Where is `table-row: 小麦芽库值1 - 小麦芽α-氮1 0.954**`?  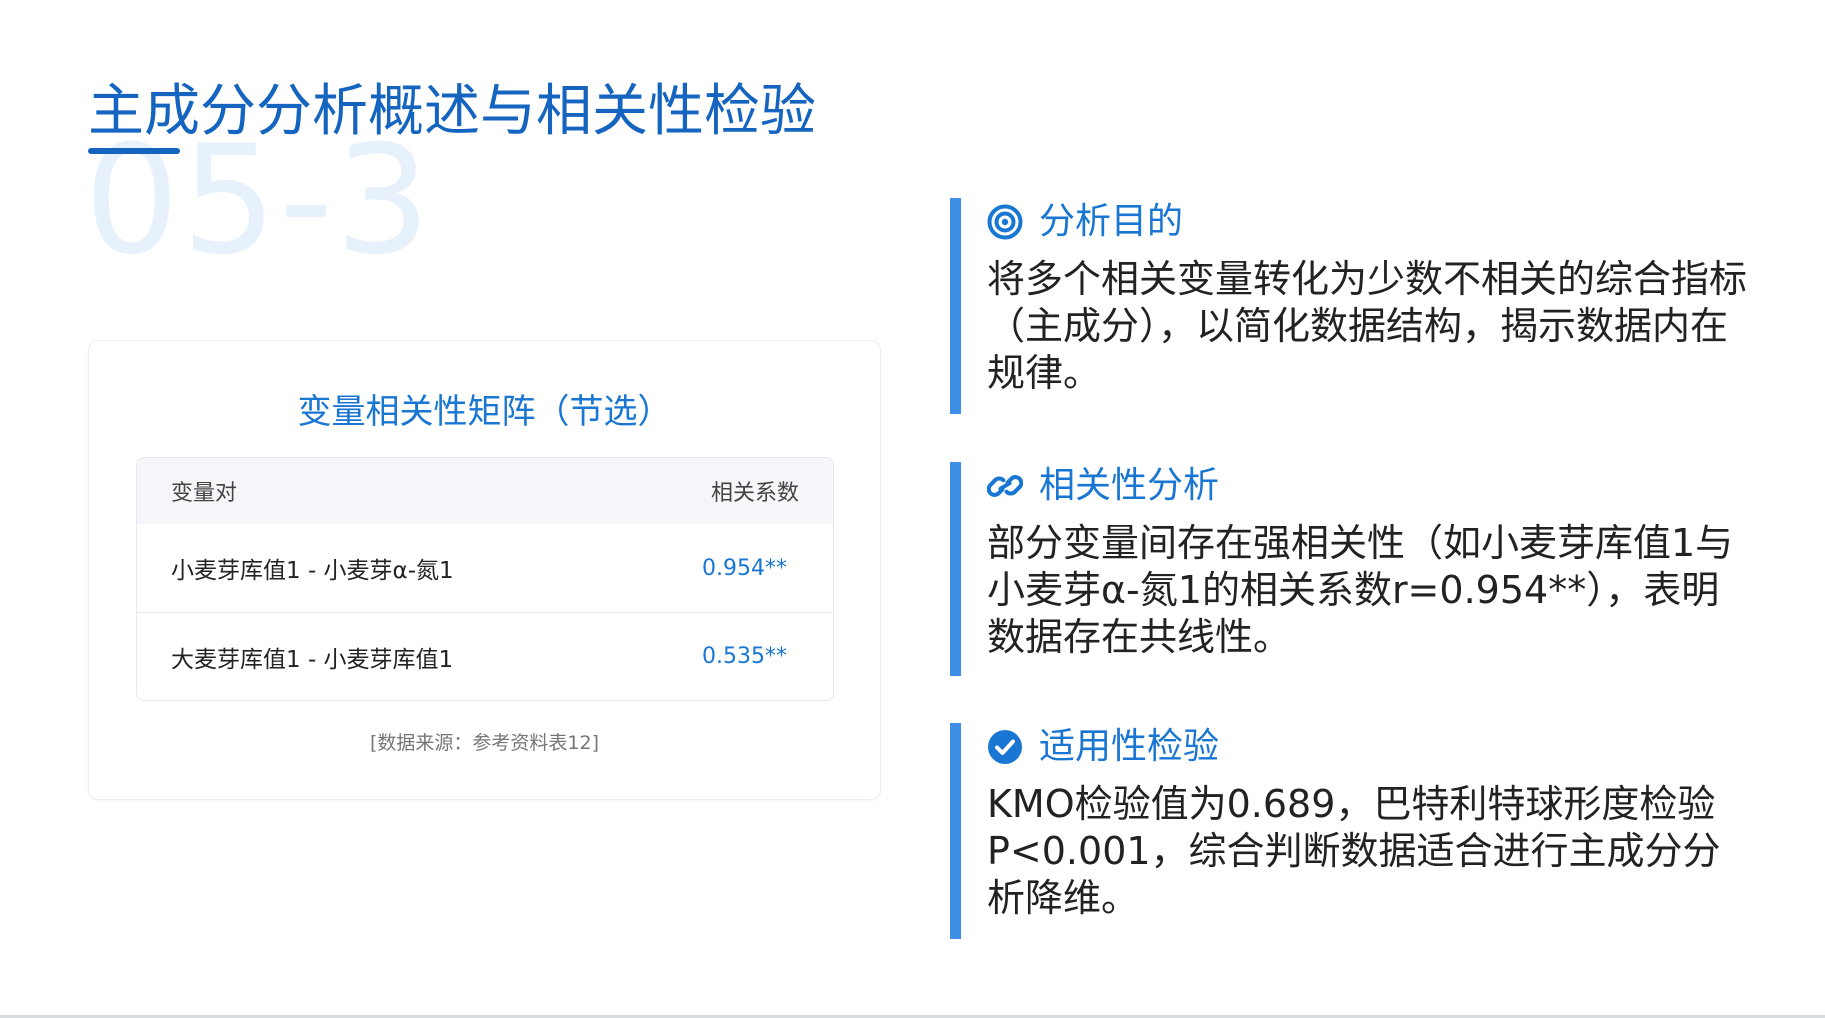 table-row: 小麦芽库值1 - 小麦芽α-氮1 0.954** is located at coordinates (485, 568).